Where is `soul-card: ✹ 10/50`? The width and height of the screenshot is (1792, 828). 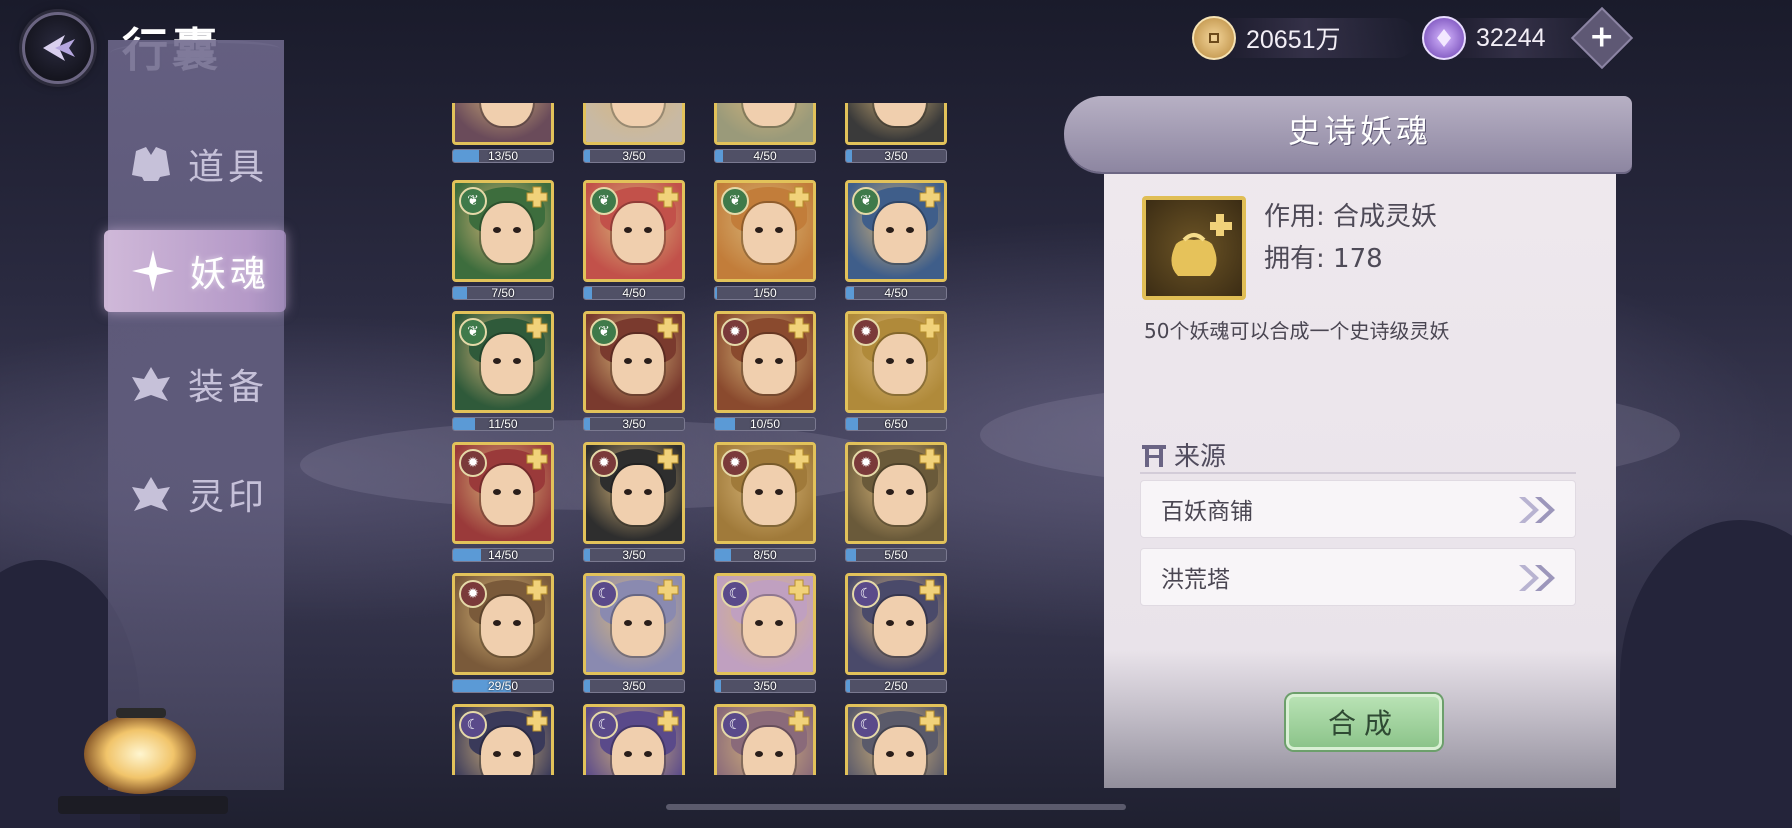
soul-card: ✹ 10/50 is located at coordinates (763, 376).